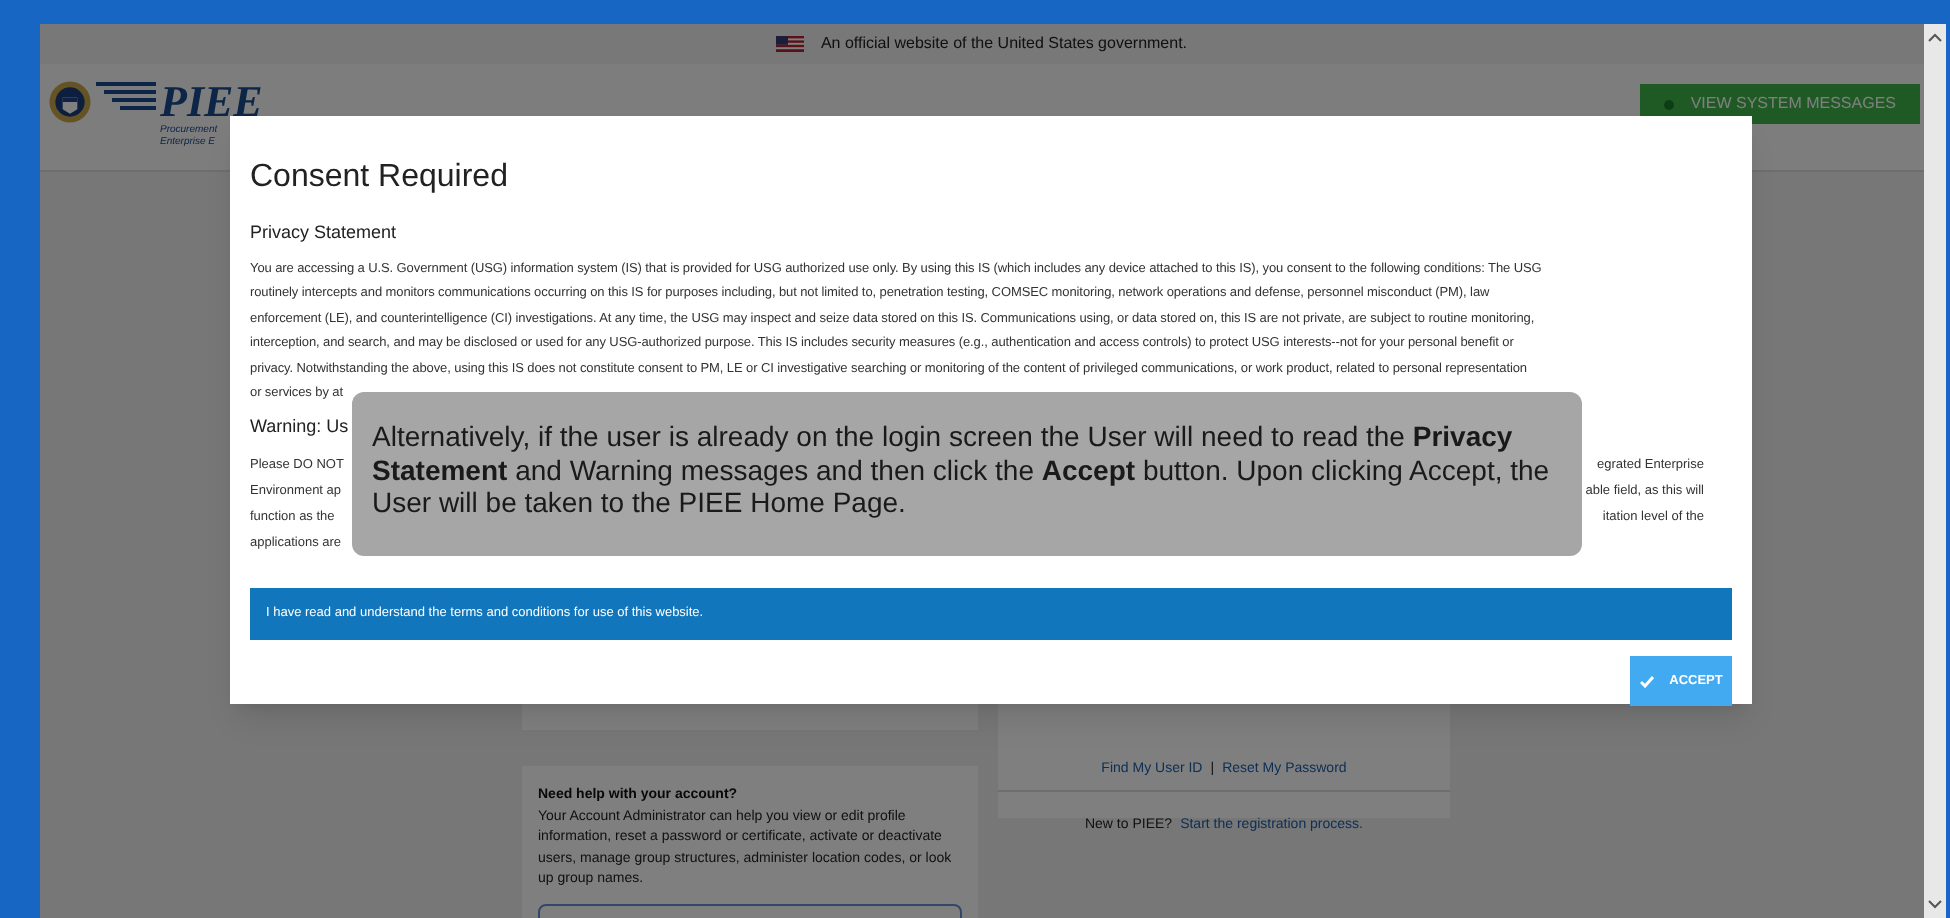  I want to click on bullet-icon, so click(1669, 104).